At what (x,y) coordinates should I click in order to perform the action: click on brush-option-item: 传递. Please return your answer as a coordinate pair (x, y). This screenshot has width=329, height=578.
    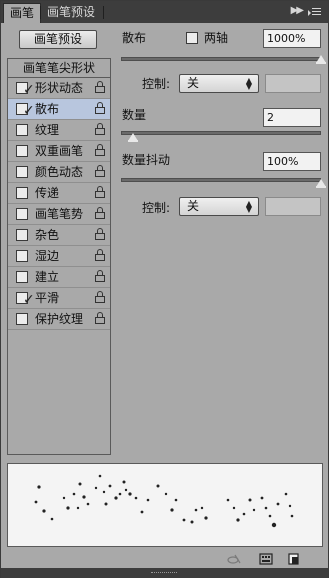
    Looking at the image, I should click on (59, 193).